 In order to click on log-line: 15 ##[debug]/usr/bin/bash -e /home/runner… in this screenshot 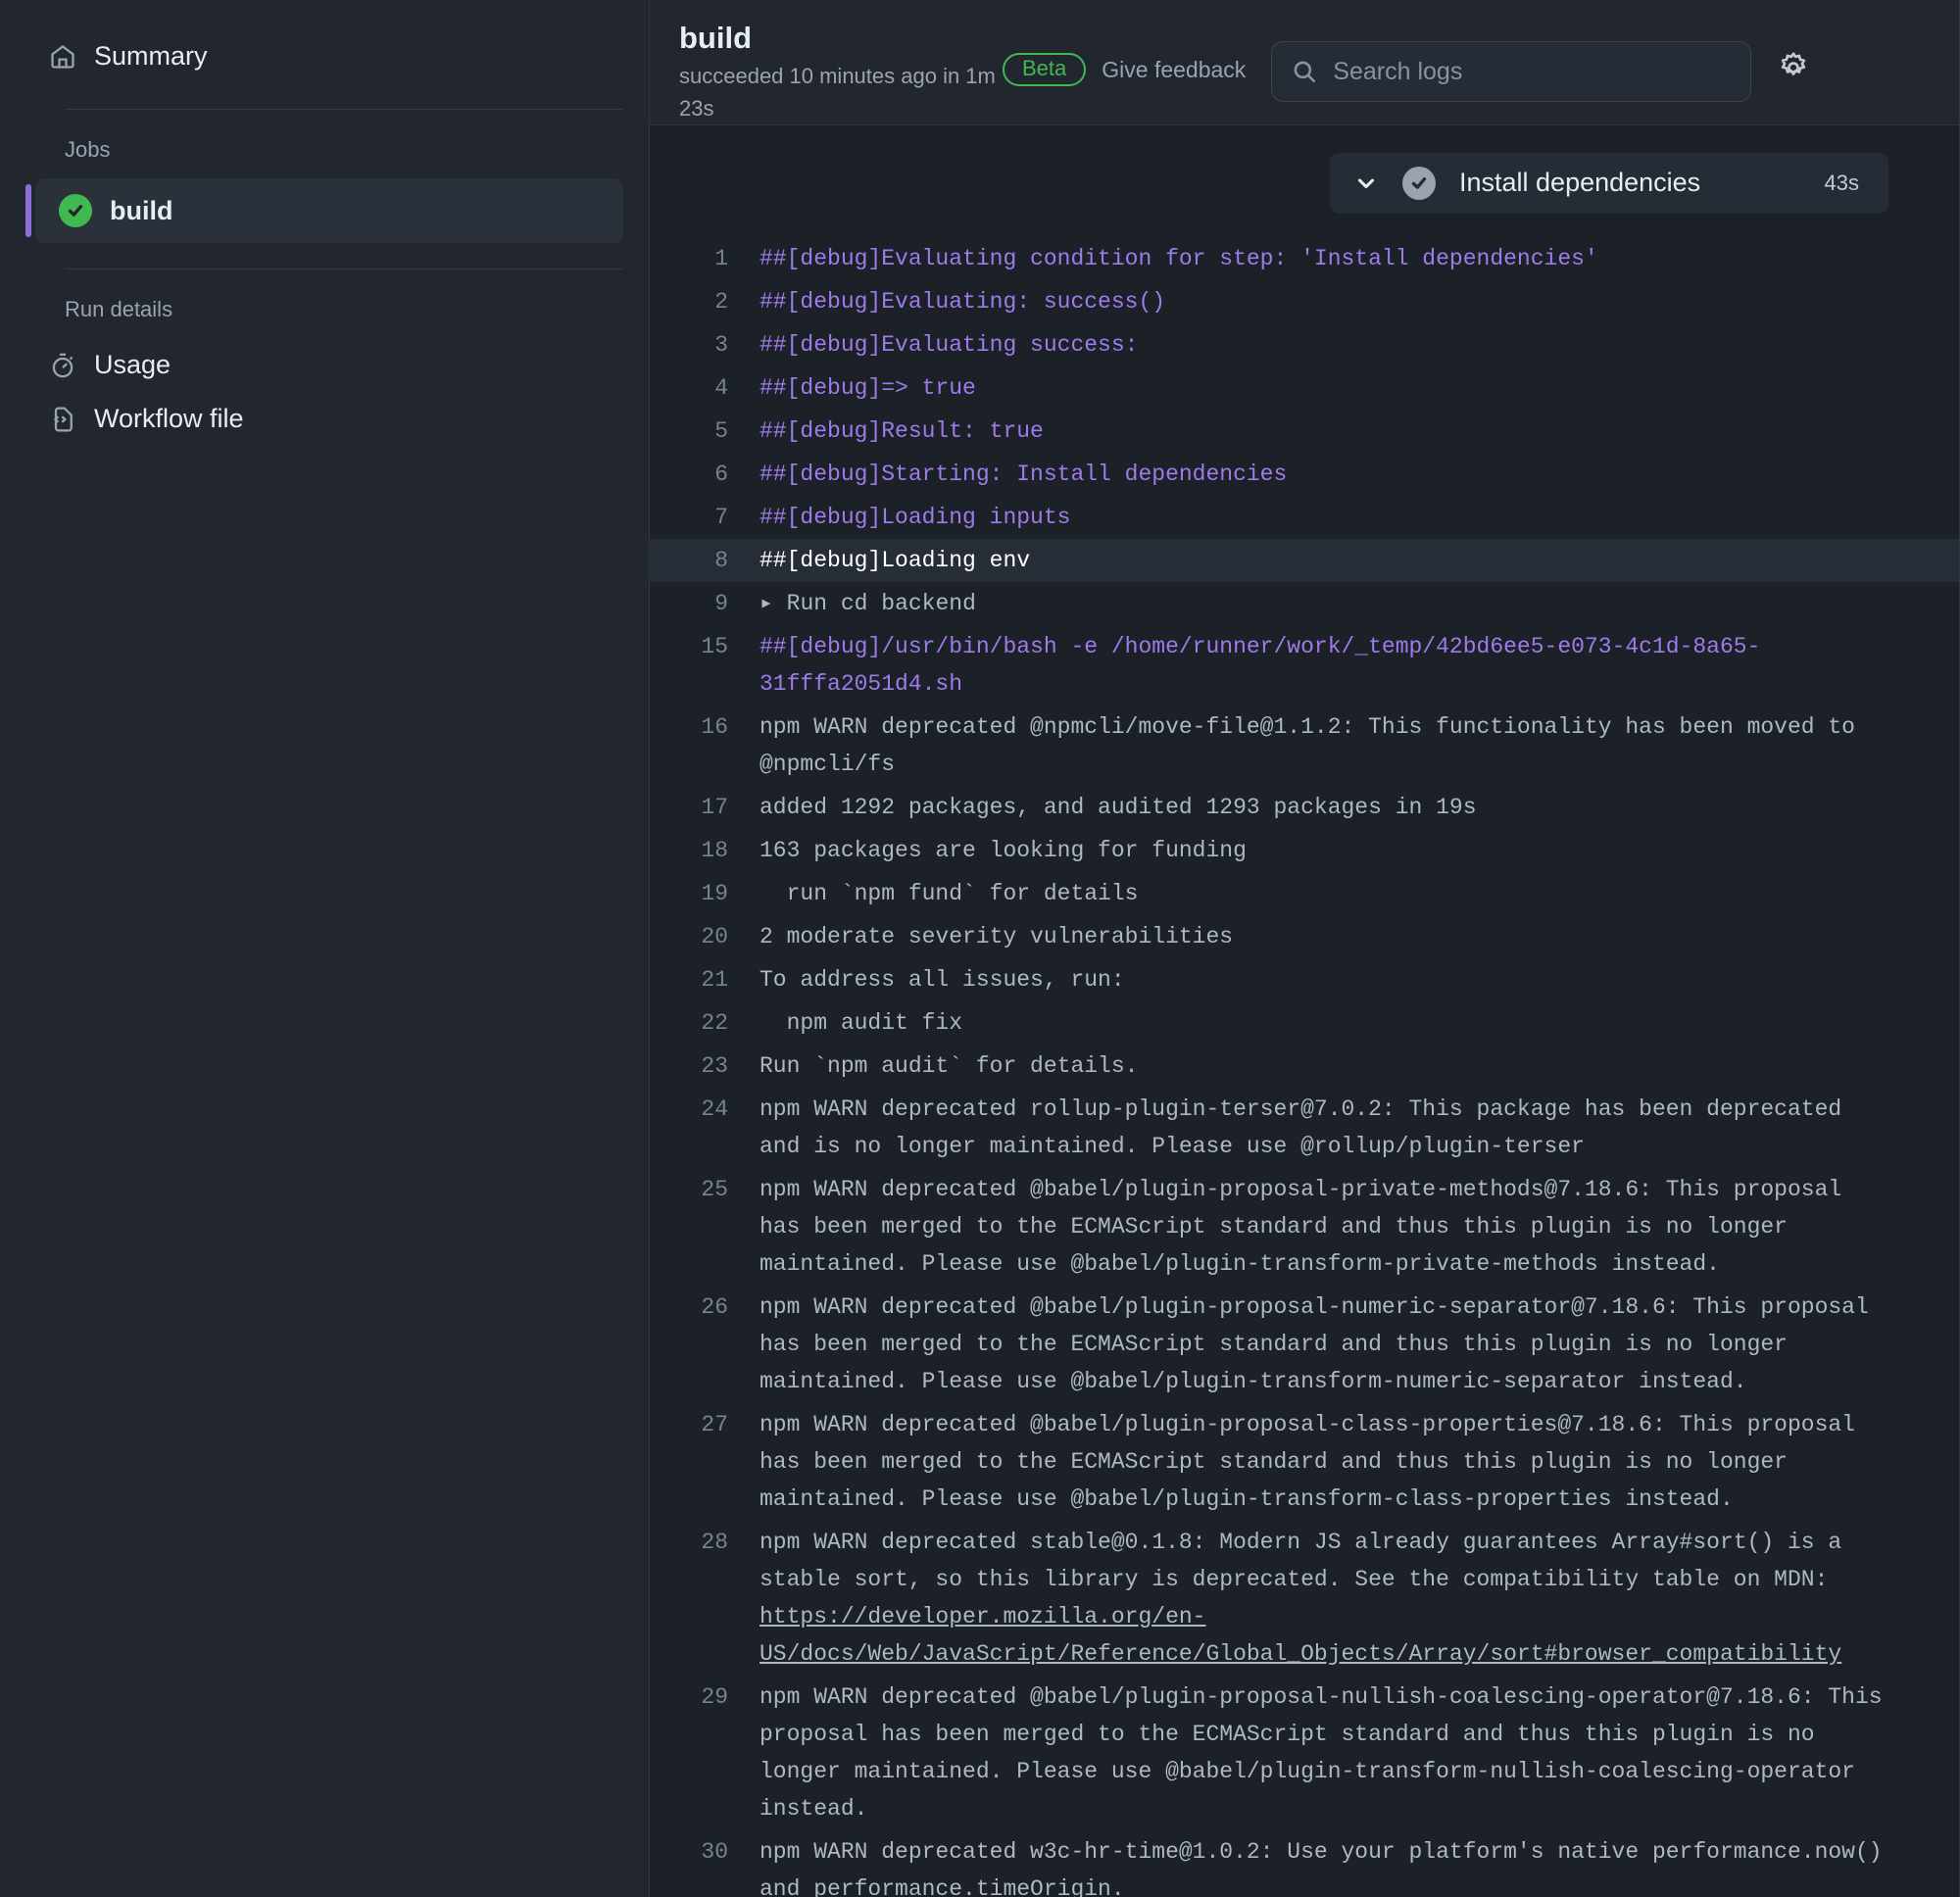, I will do `click(1304, 665)`.